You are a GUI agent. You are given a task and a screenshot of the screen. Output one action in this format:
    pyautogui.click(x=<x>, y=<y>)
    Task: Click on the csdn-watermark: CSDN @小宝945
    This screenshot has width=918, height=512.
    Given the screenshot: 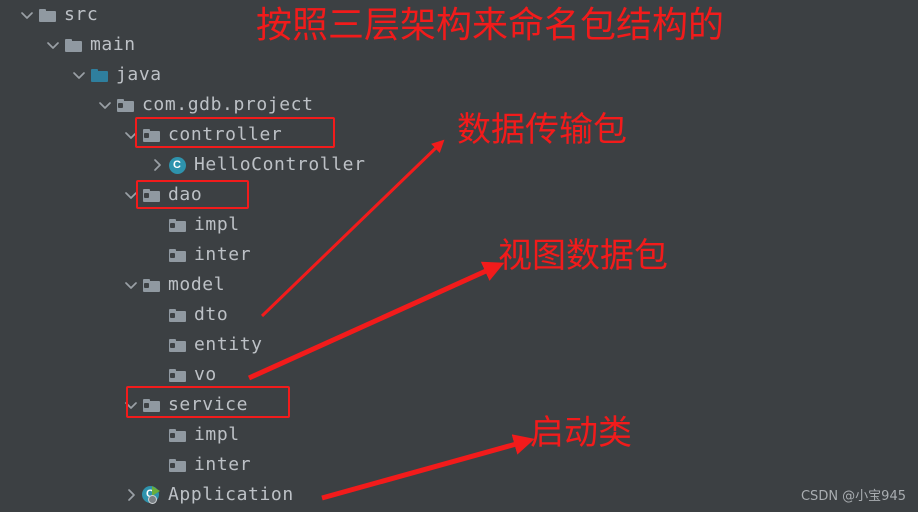 What is the action you would take?
    pyautogui.click(x=853, y=496)
    